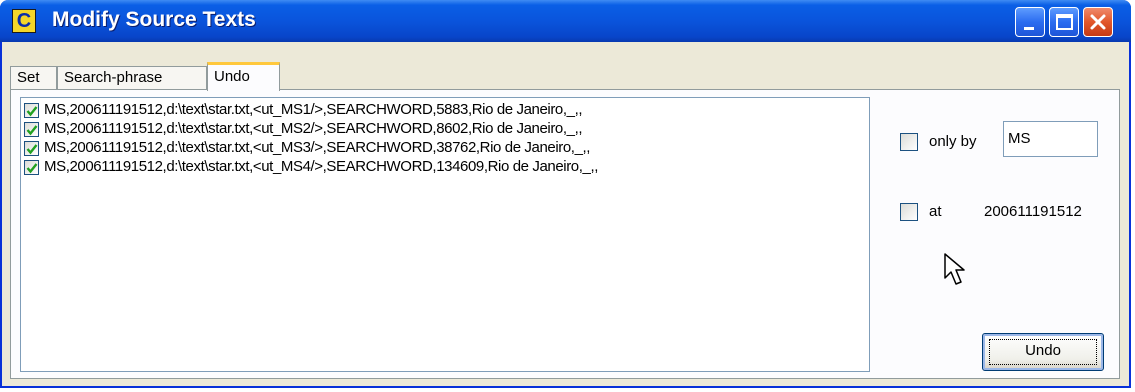  Describe the element at coordinates (24, 21) in the screenshot. I see `app-icon: C` at that location.